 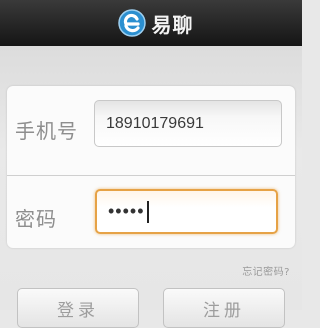 I want to click on password-mask: •••••, so click(x=126, y=211).